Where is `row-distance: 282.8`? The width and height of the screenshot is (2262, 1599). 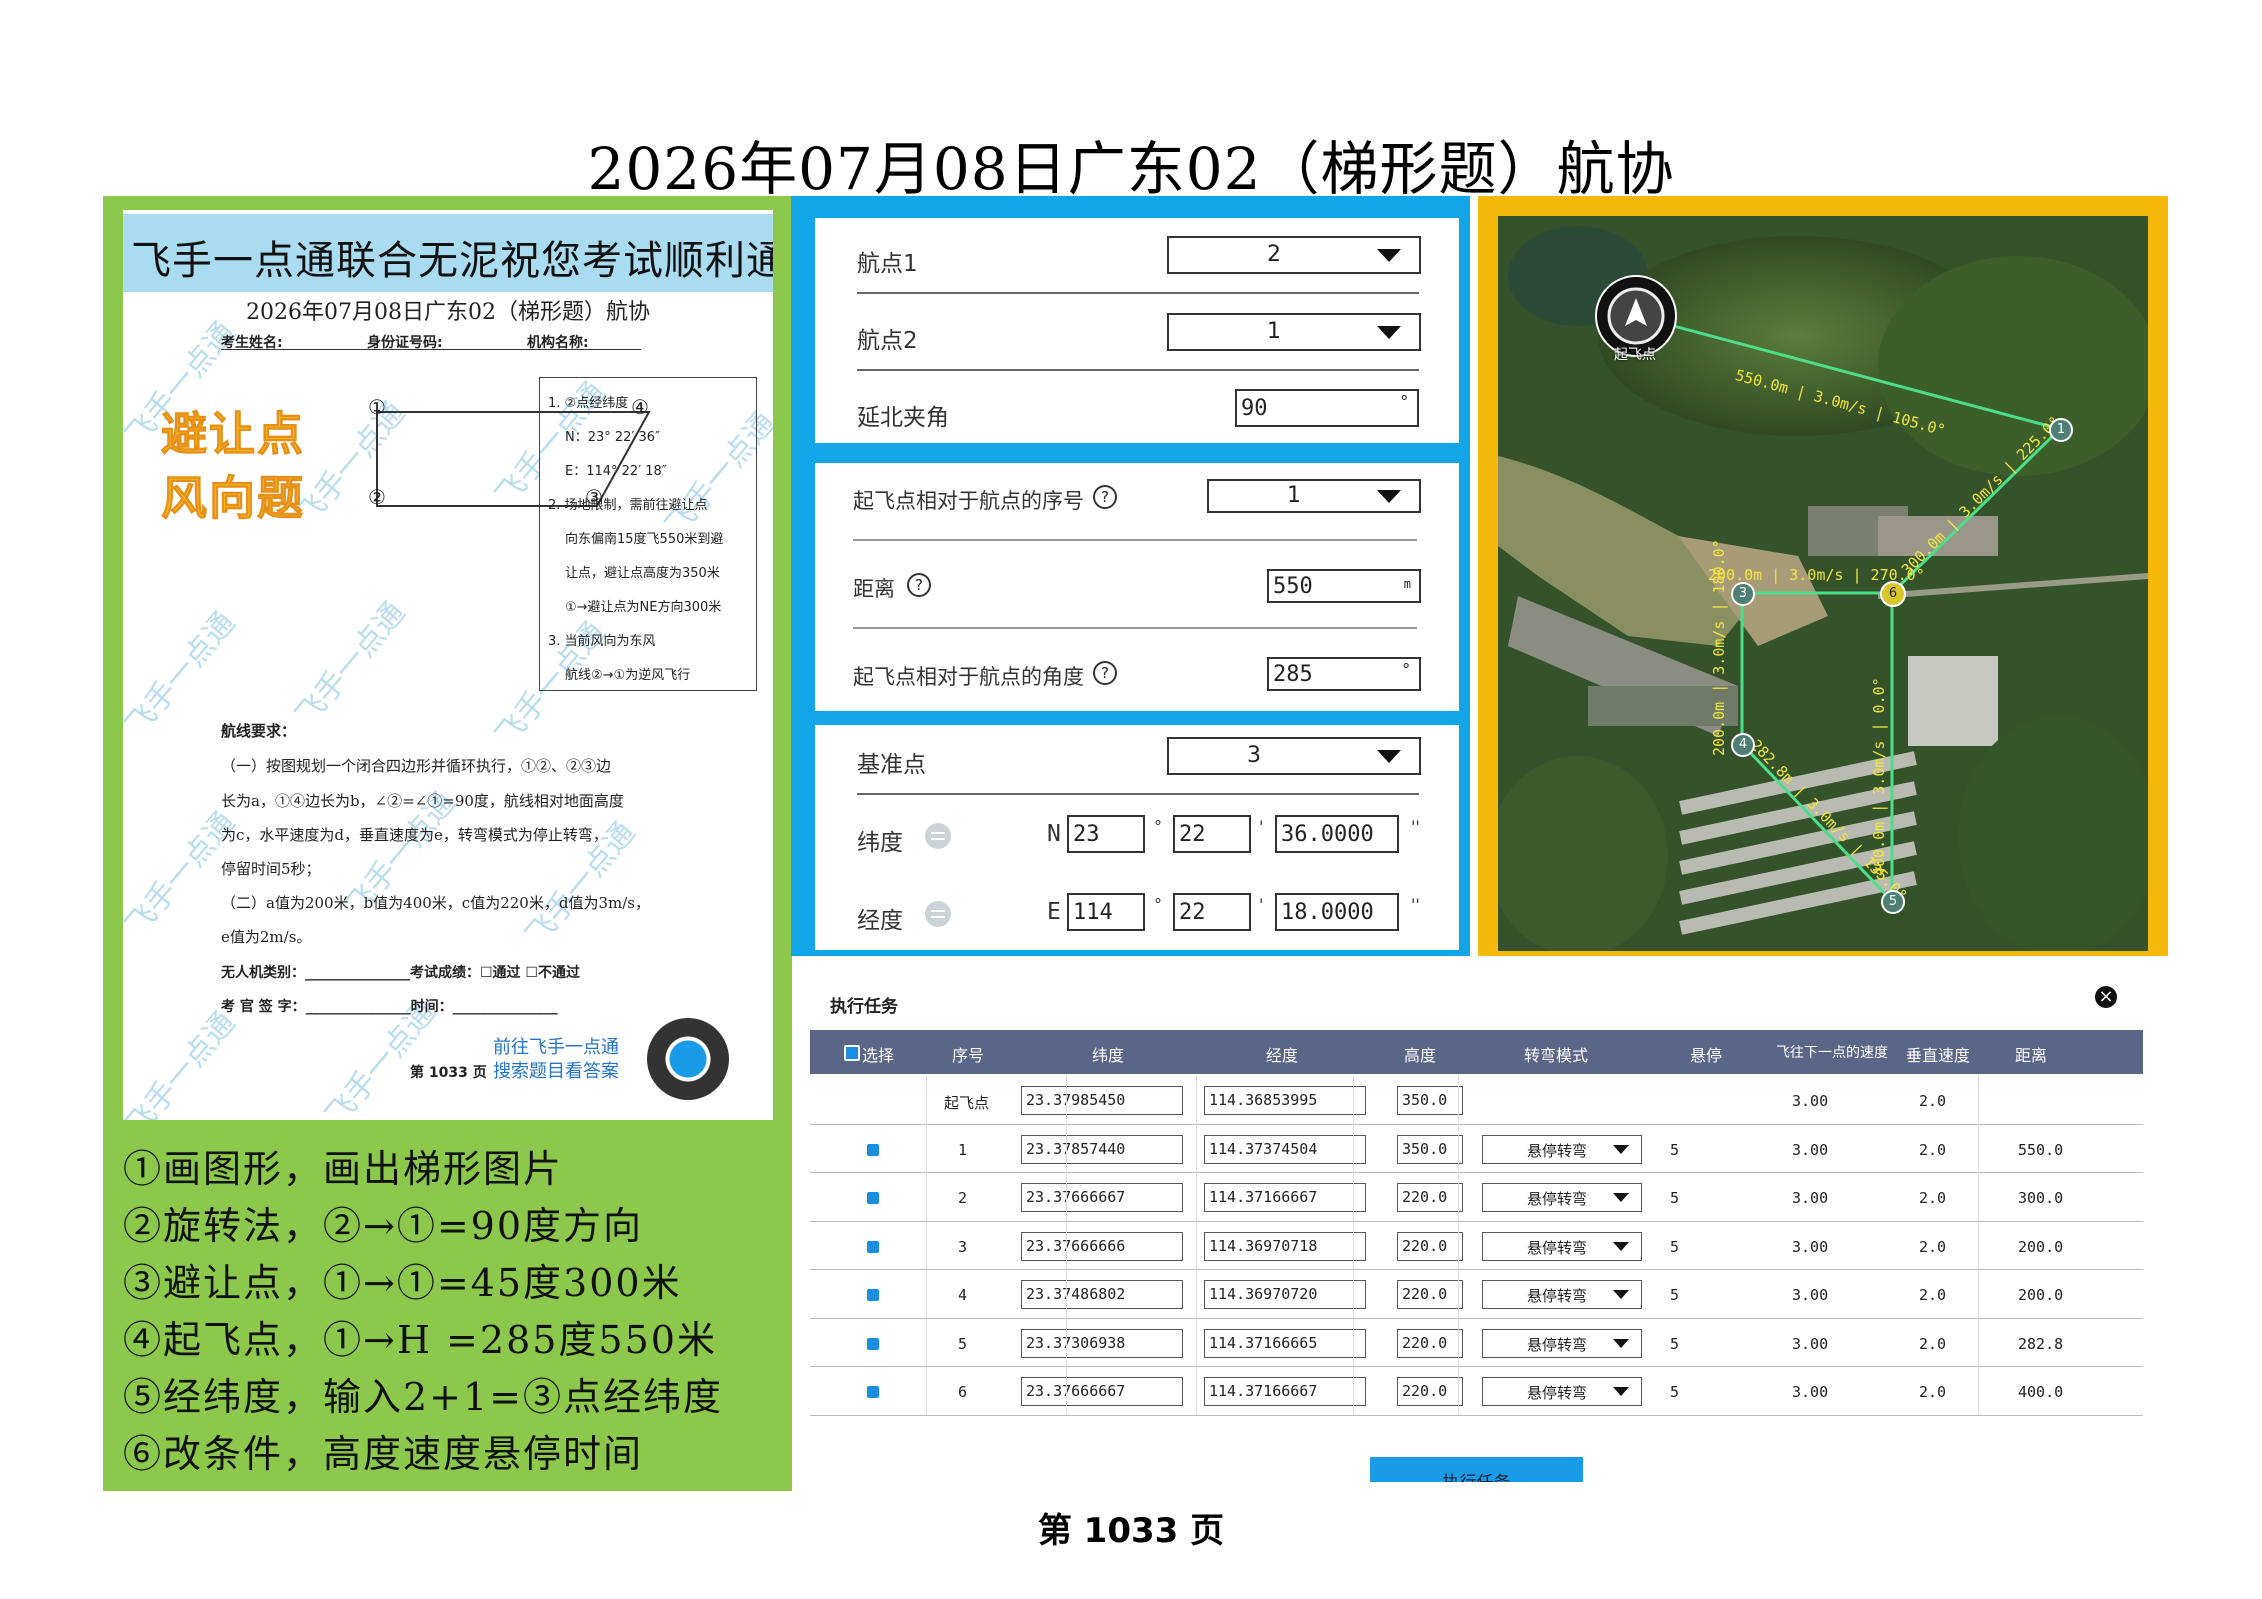
row-distance: 282.8 is located at coordinates (2041, 1343).